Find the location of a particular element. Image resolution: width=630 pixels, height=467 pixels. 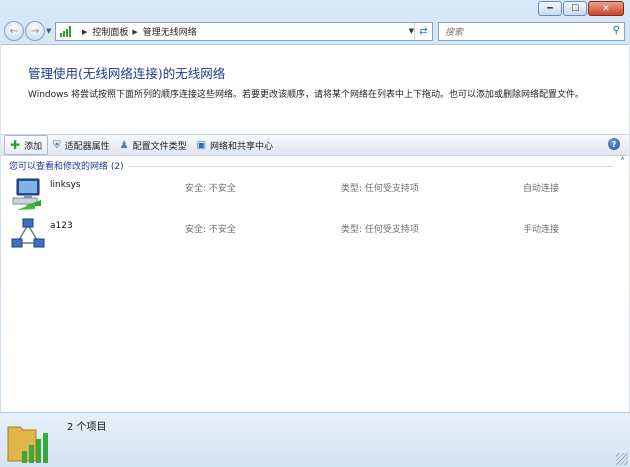

item-count: 2 个项目 is located at coordinates (87, 427).